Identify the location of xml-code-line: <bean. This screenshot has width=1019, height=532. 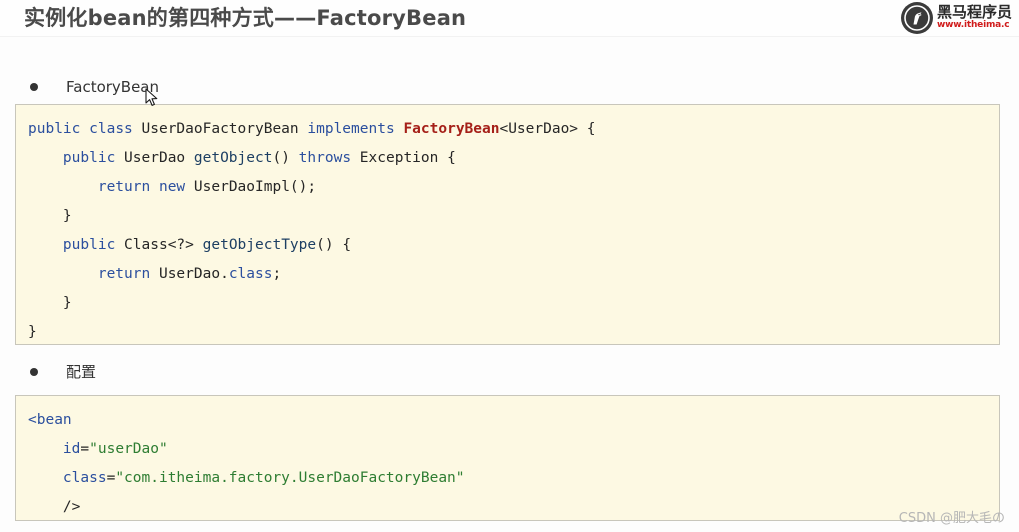
(507, 420).